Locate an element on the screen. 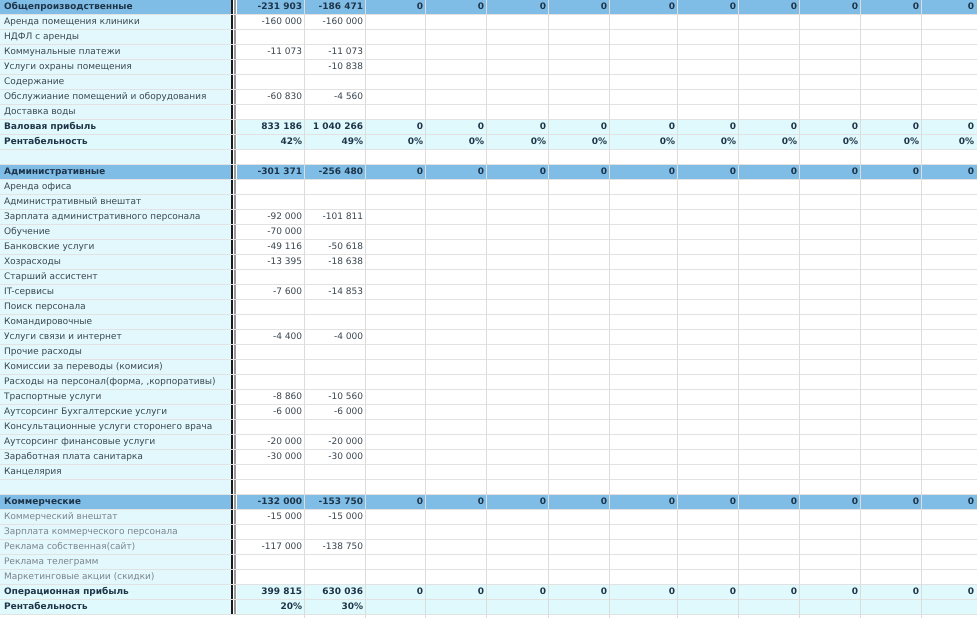 The image size is (977, 618). row-label: Аренда офиса is located at coordinates (116, 187).